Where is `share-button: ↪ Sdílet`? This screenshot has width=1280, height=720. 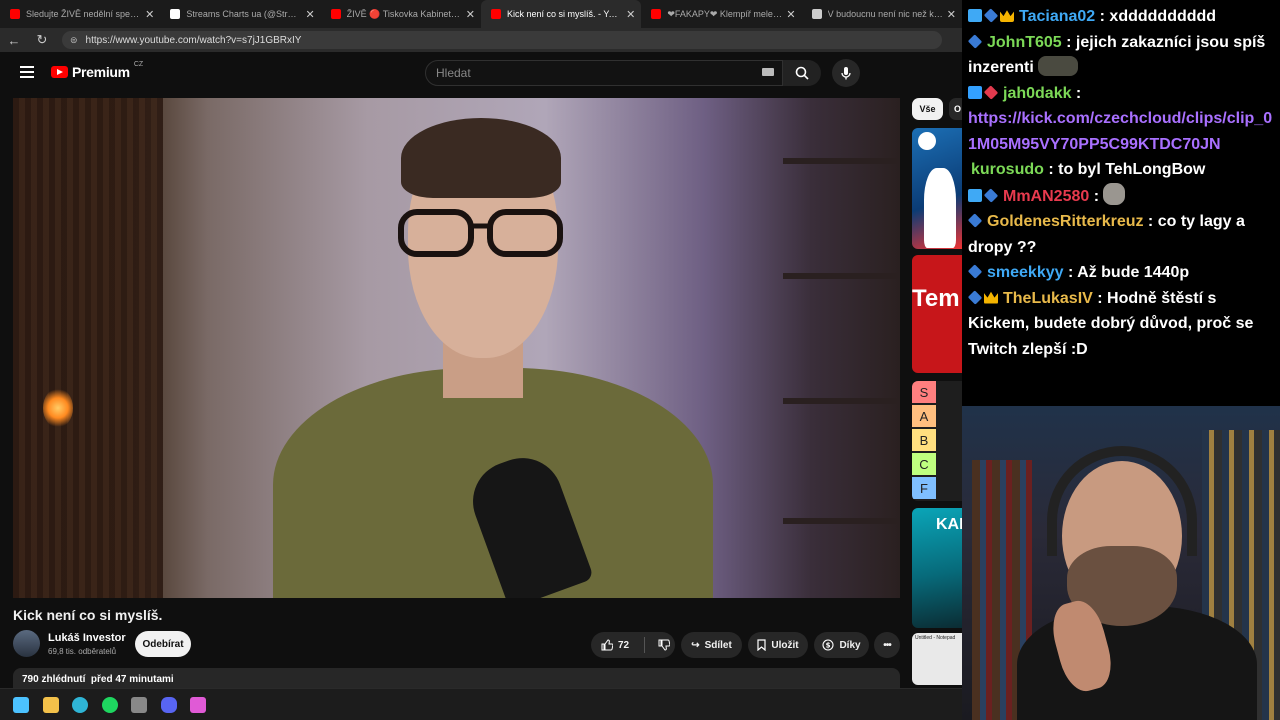 share-button: ↪ Sdílet is located at coordinates (711, 645).